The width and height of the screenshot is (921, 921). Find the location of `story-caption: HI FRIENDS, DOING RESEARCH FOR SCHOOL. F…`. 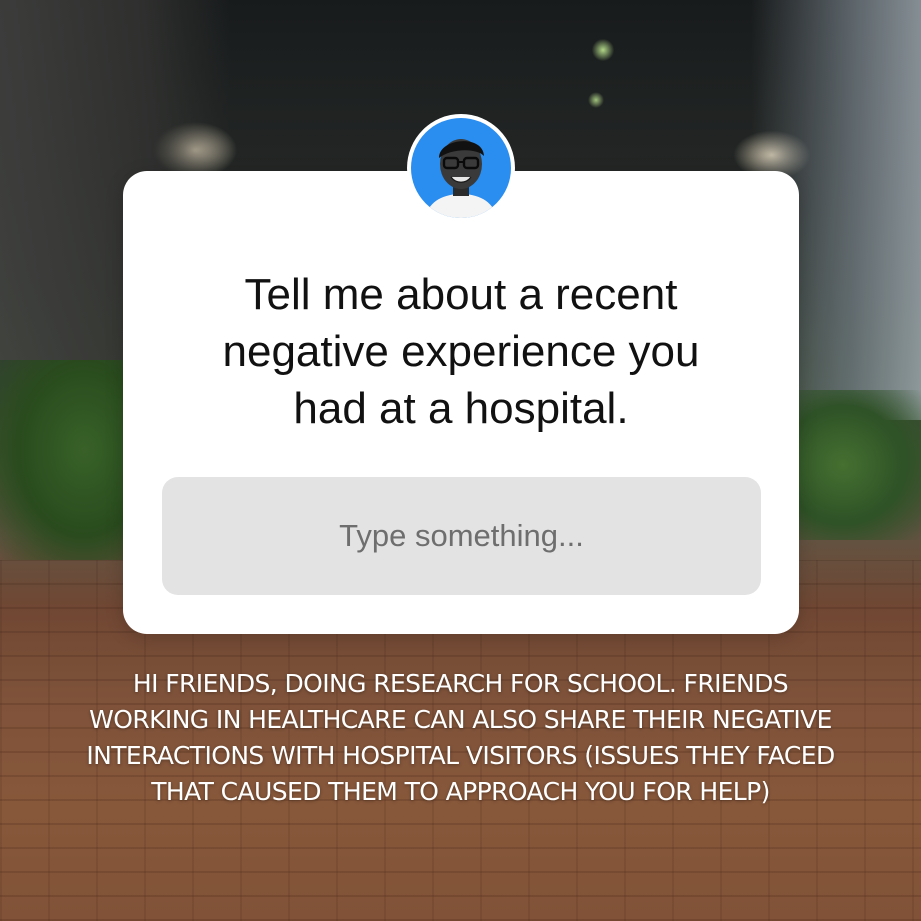

story-caption: HI FRIENDS, DOING RESEARCH FOR SCHOOL. F… is located at coordinates (460, 737).